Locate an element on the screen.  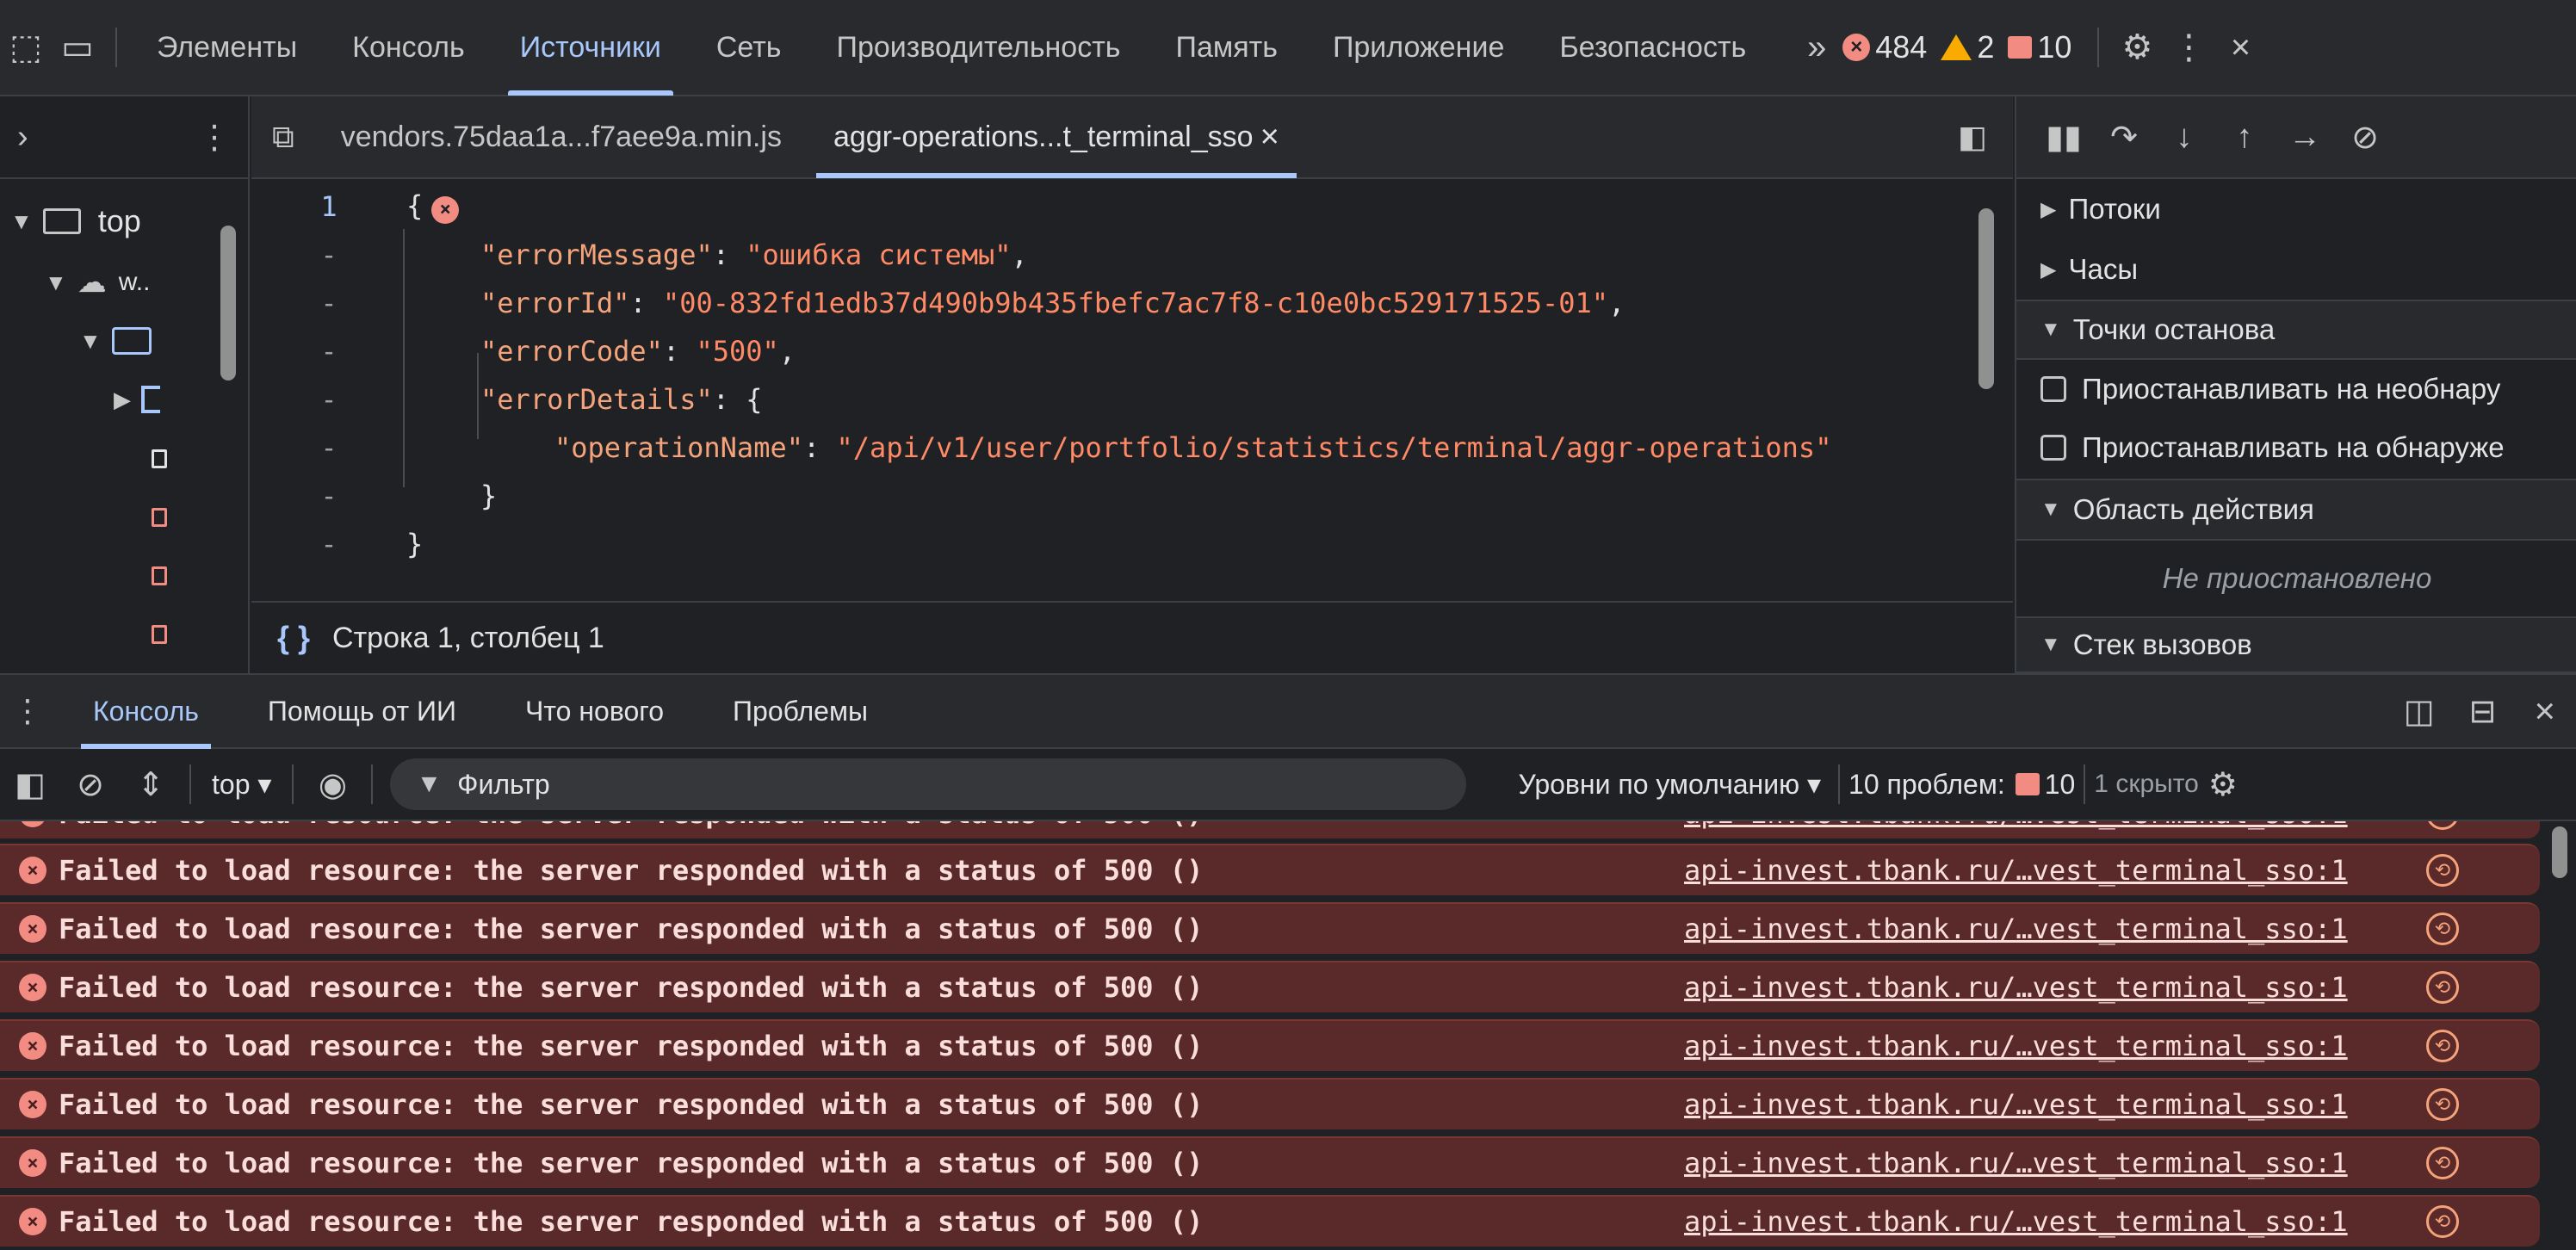
console-scrollbar is located at coordinates (2560, 1035).